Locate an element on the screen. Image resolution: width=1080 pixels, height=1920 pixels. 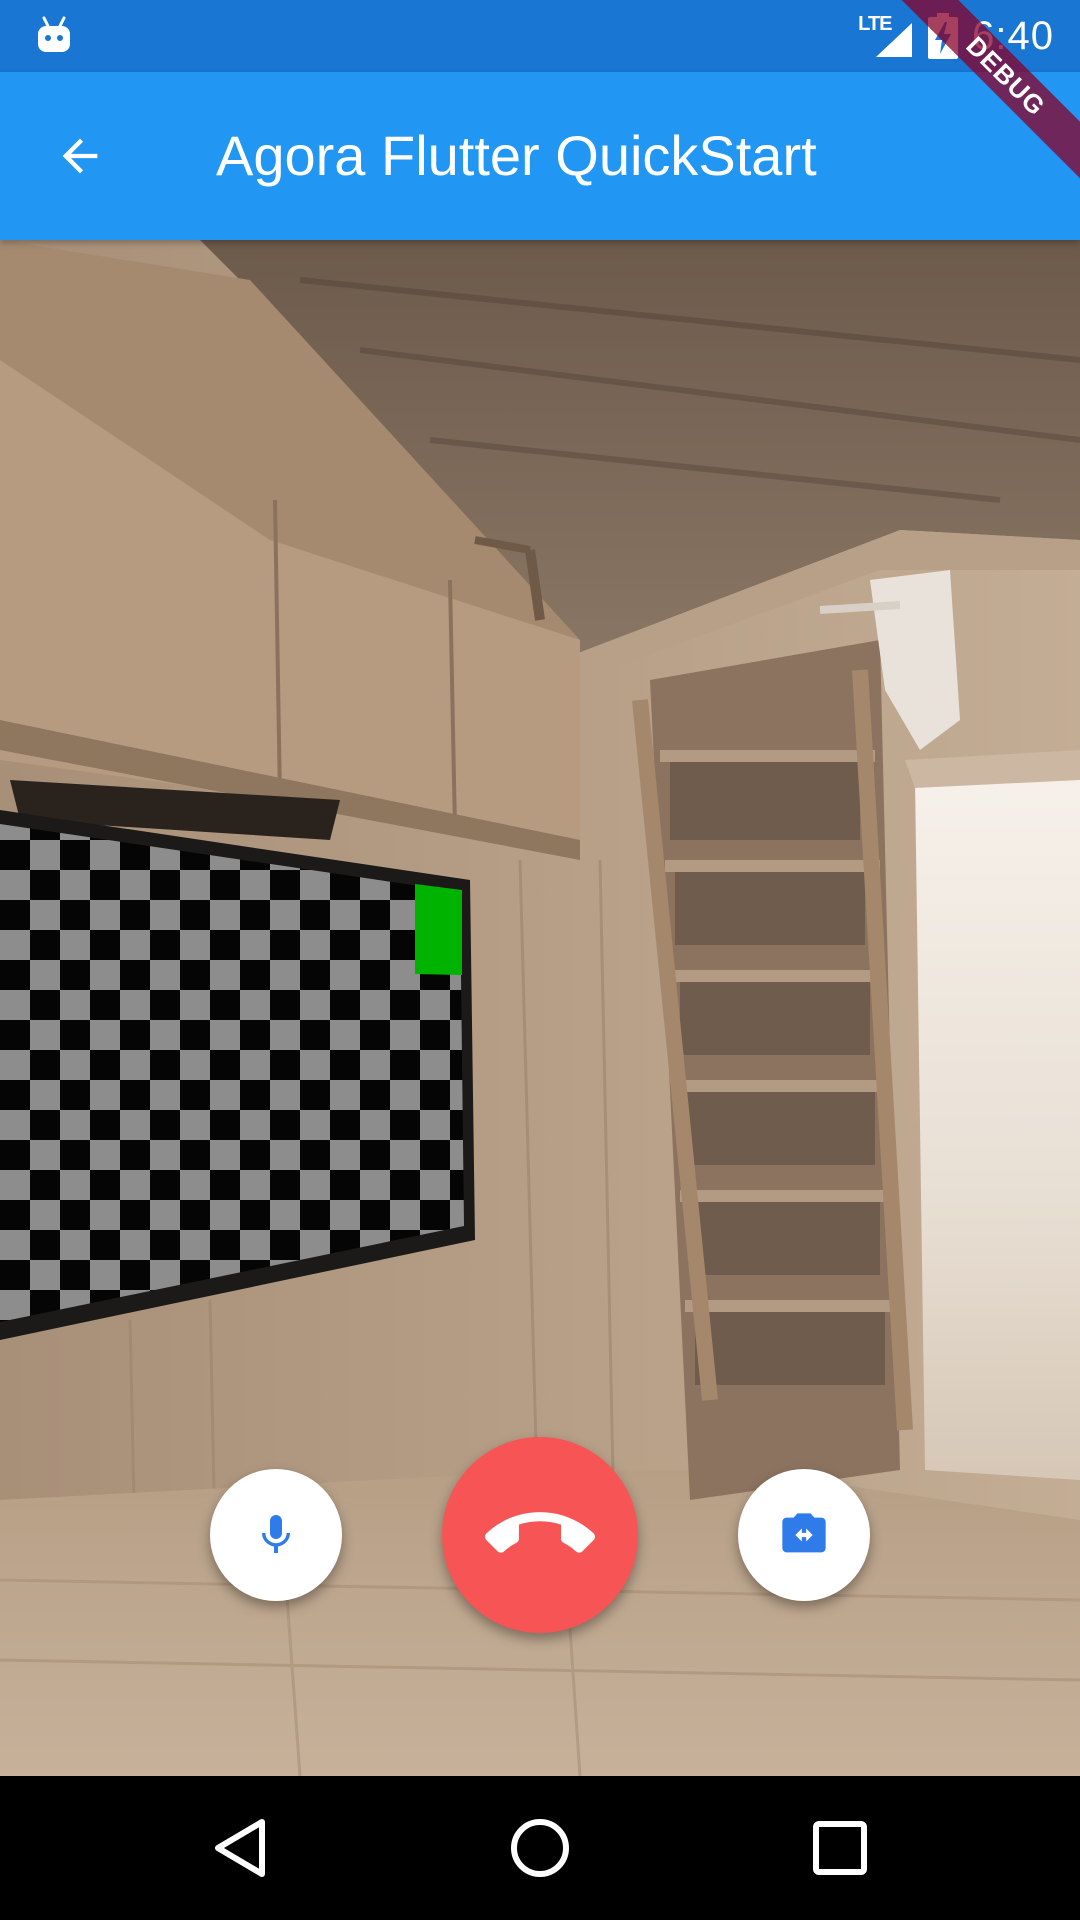
page-title: Agora Flutter QuickStart is located at coordinates (516, 155).